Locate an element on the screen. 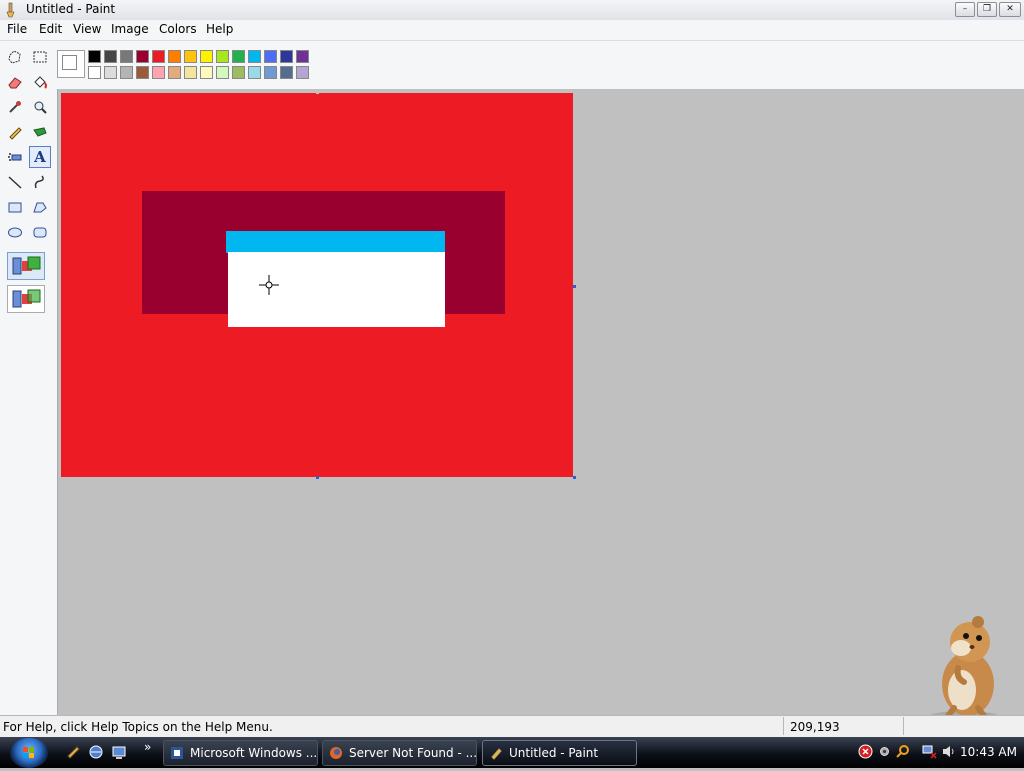 This screenshot has height=771, width=1024. rectangle-tool is located at coordinates (15, 207).